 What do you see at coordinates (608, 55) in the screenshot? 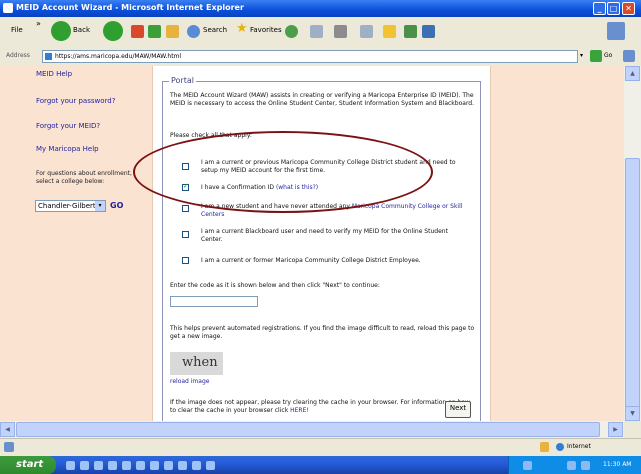
I see `go-button: Go` at bounding box center [608, 55].